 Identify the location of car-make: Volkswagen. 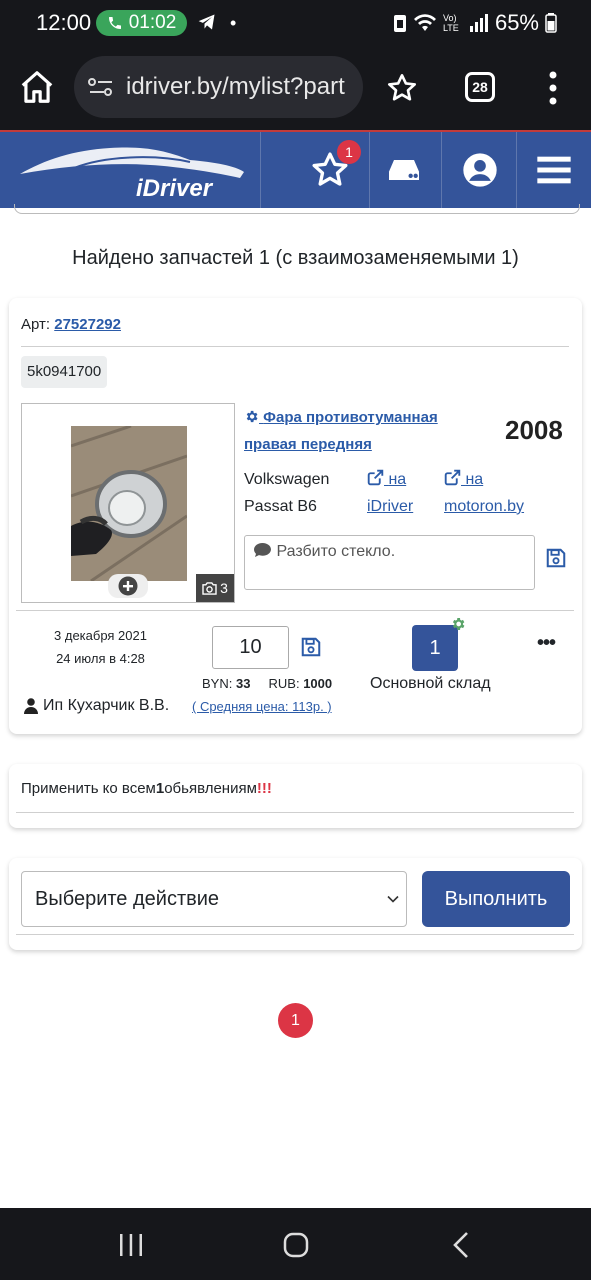
(287, 479).